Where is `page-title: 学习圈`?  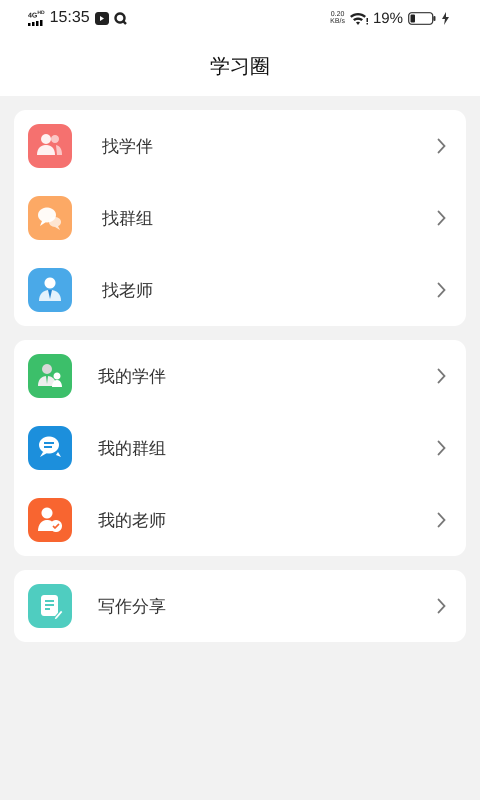 page-title: 学习圈 is located at coordinates (240, 66).